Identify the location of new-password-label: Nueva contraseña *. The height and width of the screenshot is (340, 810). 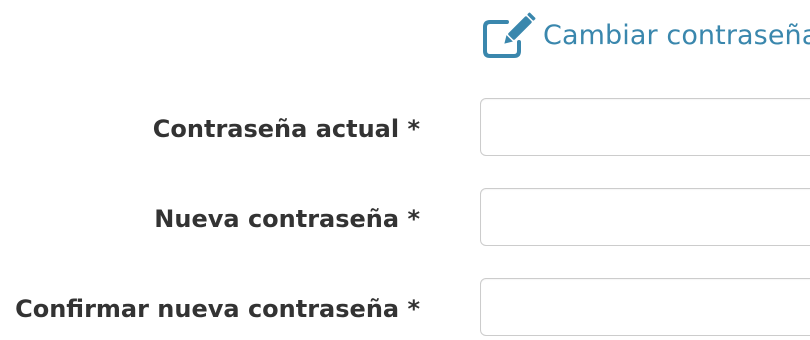
(287, 219).